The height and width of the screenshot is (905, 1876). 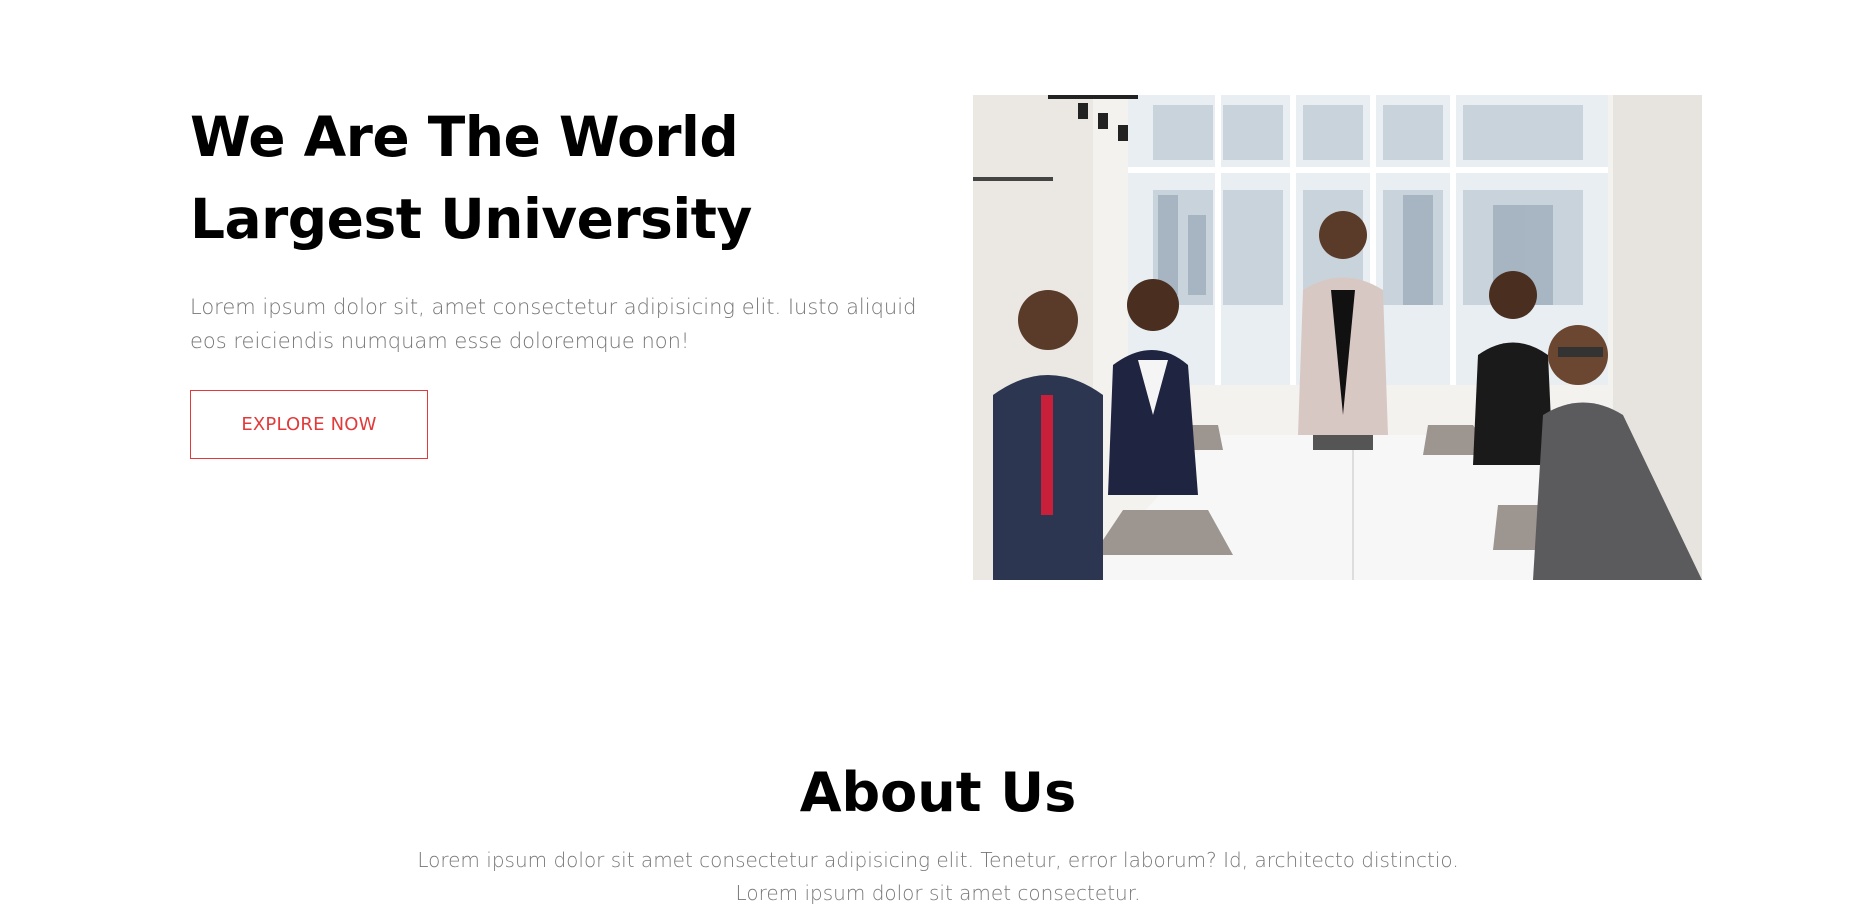 I want to click on about-title: About Us, so click(x=938, y=792).